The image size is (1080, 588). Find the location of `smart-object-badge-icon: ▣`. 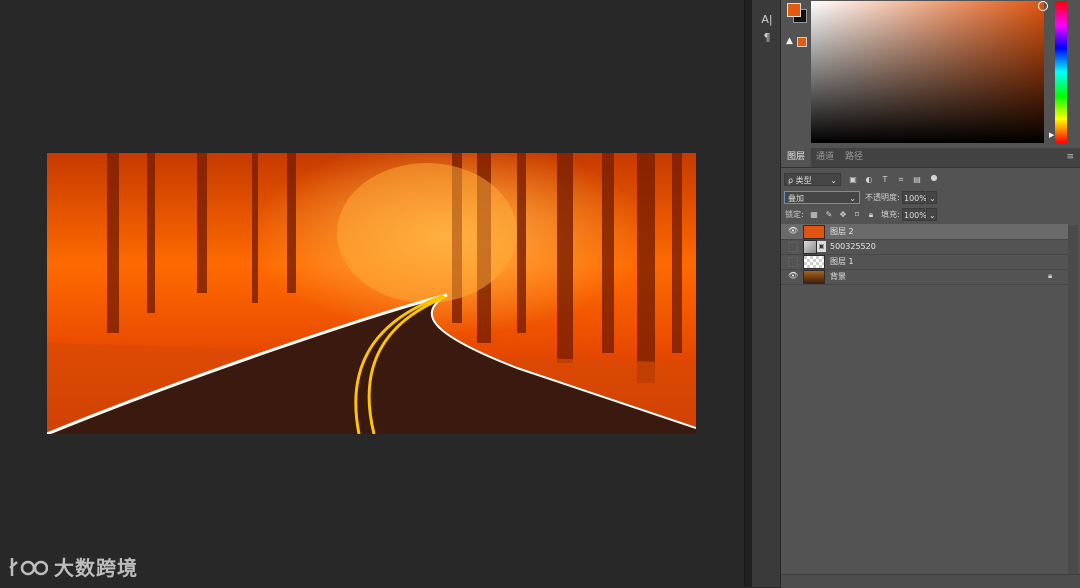

smart-object-badge-icon: ▣ is located at coordinates (821, 246).